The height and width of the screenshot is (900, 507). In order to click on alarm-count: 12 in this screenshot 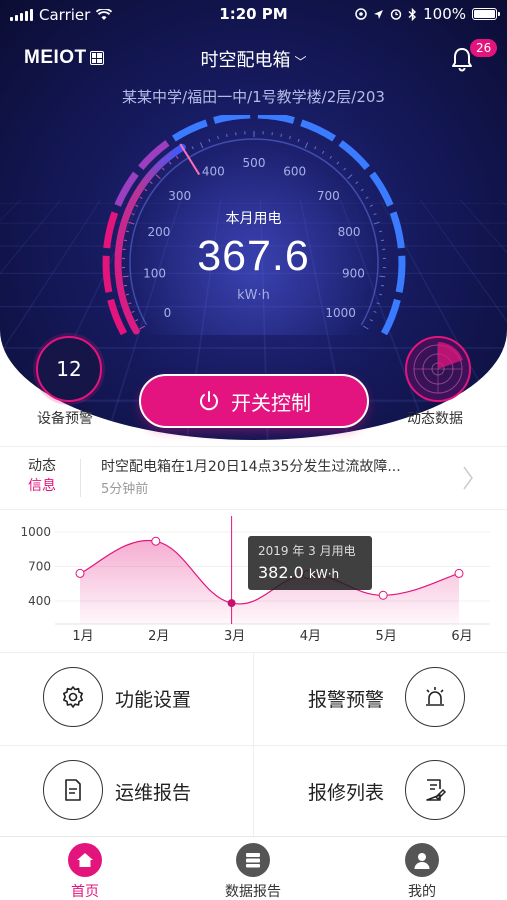, I will do `click(69, 369)`.